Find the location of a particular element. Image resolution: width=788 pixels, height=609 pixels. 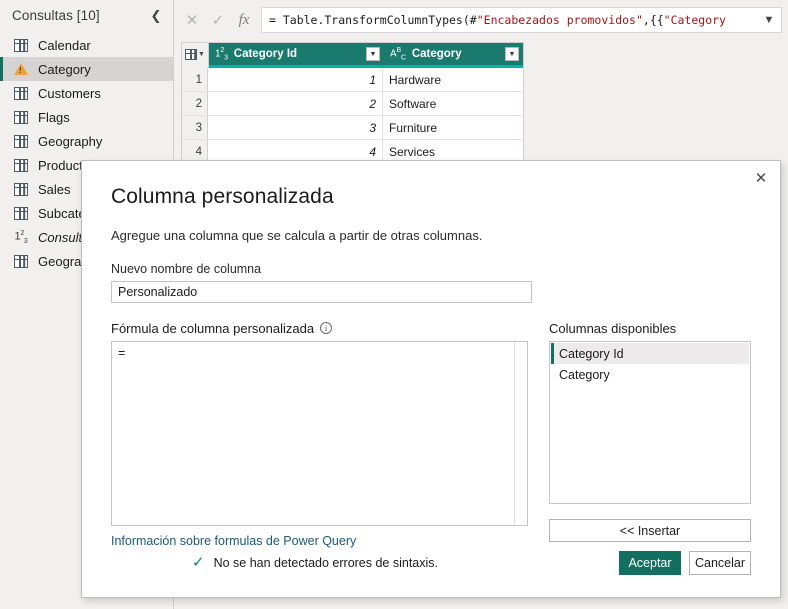

available-columns-label-row: Columnas disponibles is located at coordinates (650, 328).